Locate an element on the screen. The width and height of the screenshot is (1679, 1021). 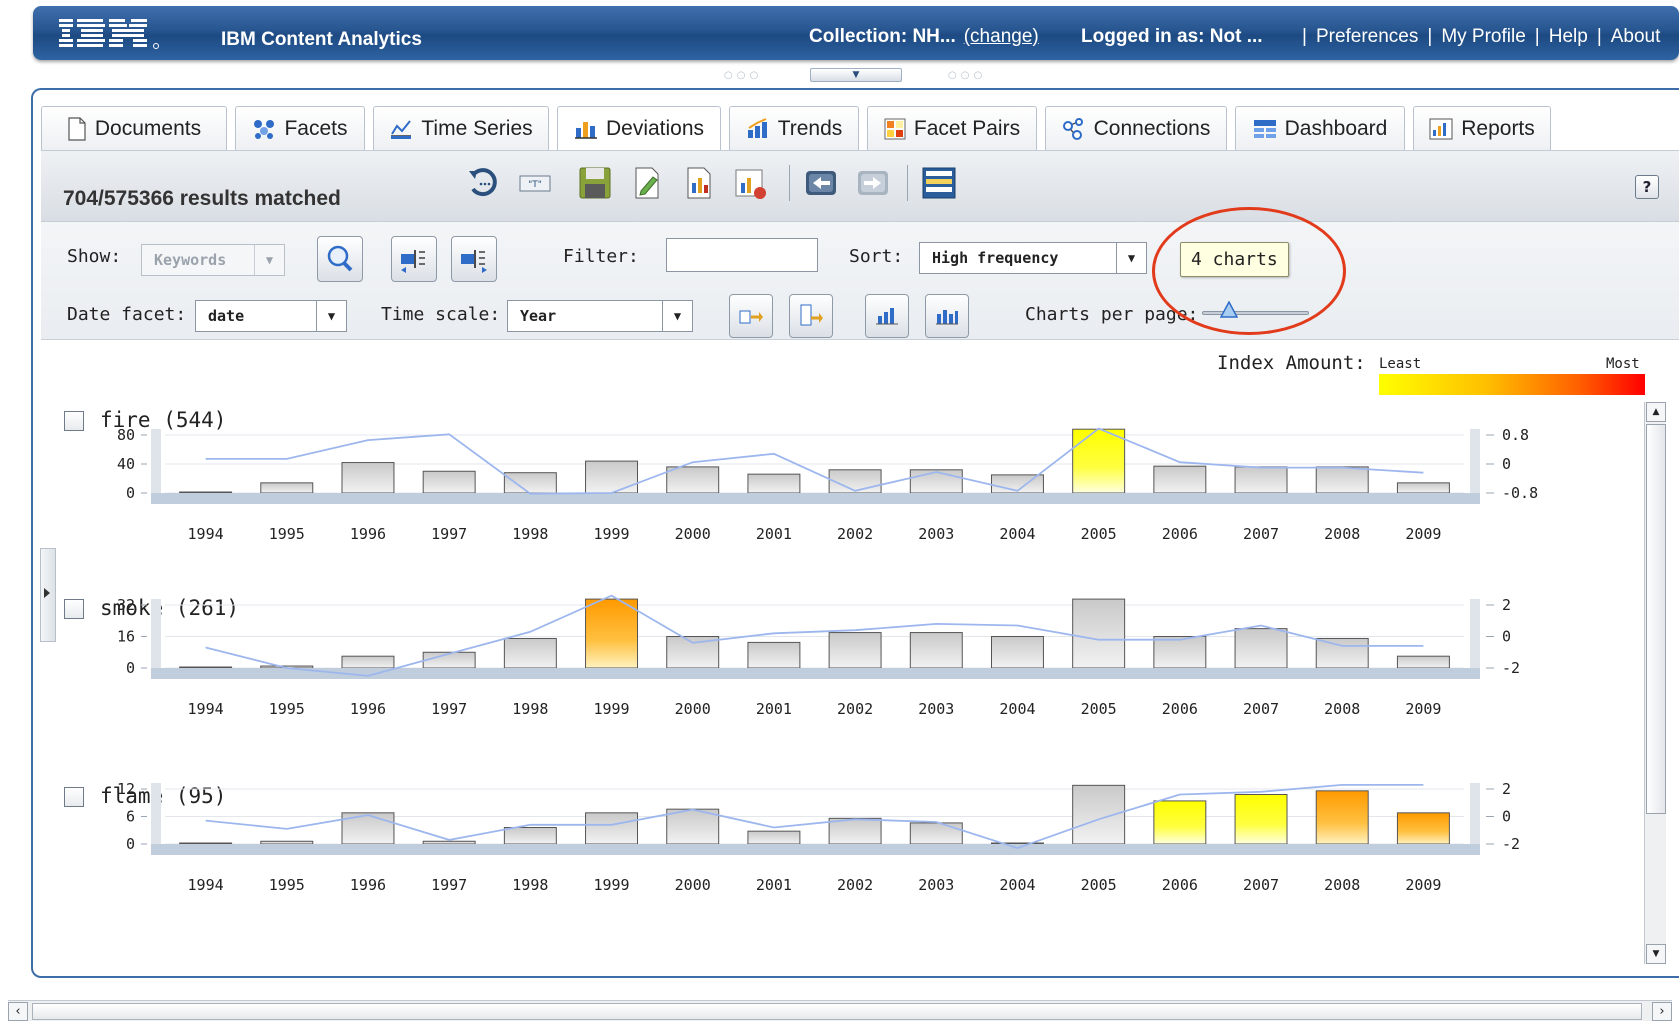
bar-chart-view-button is located at coordinates (887, 316).